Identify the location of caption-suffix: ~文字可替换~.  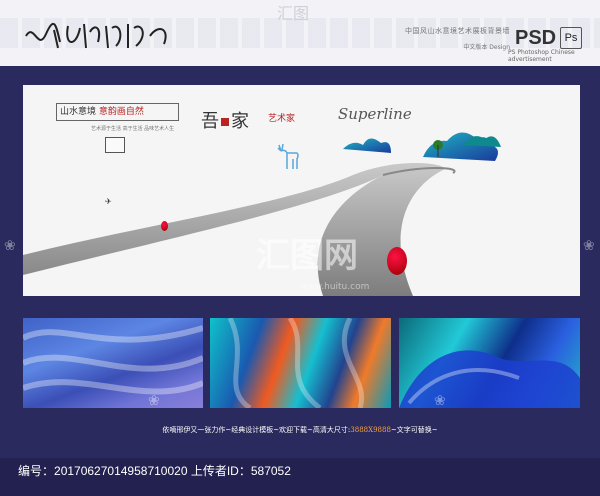
(414, 430).